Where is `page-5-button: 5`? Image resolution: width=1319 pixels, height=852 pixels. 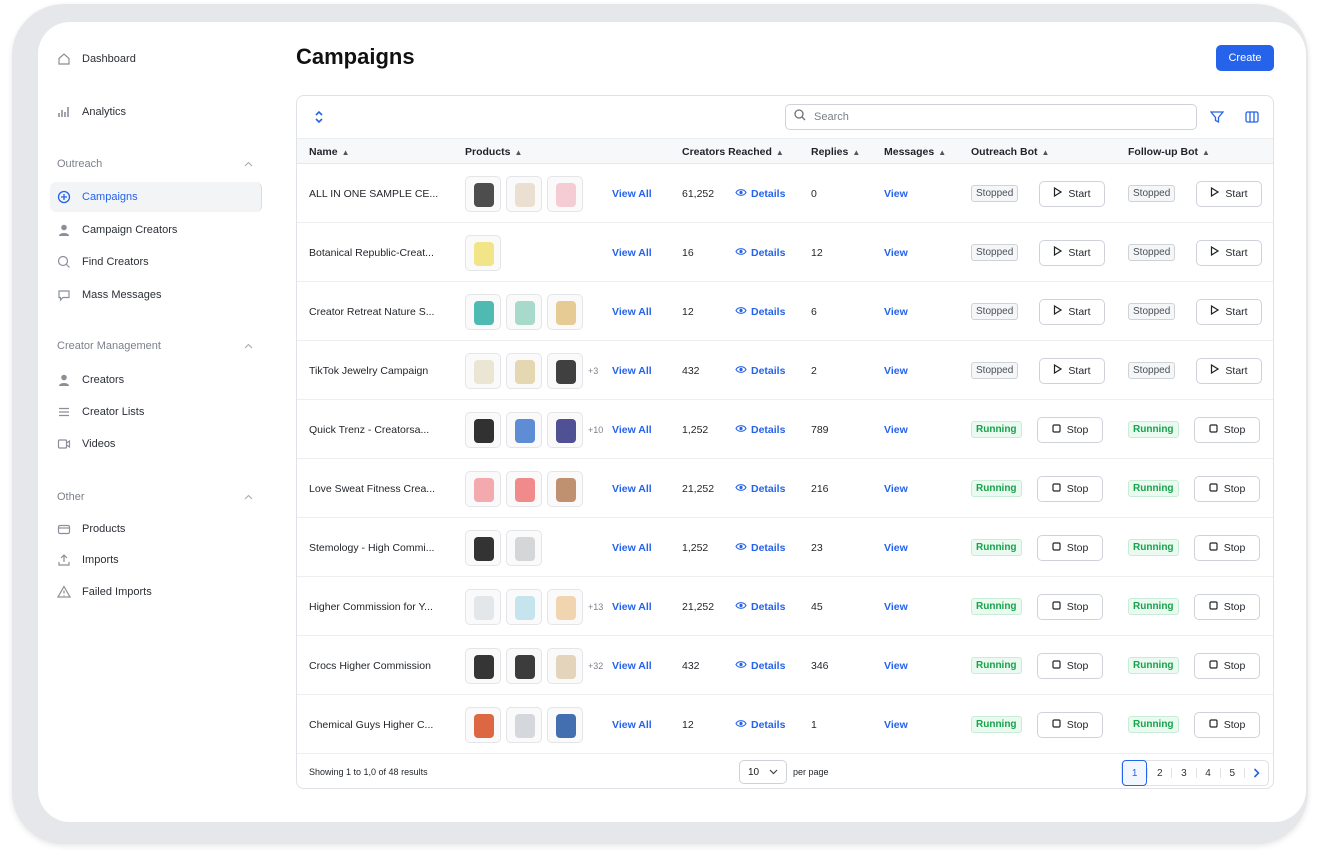
page-5-button: 5 is located at coordinates (1232, 773).